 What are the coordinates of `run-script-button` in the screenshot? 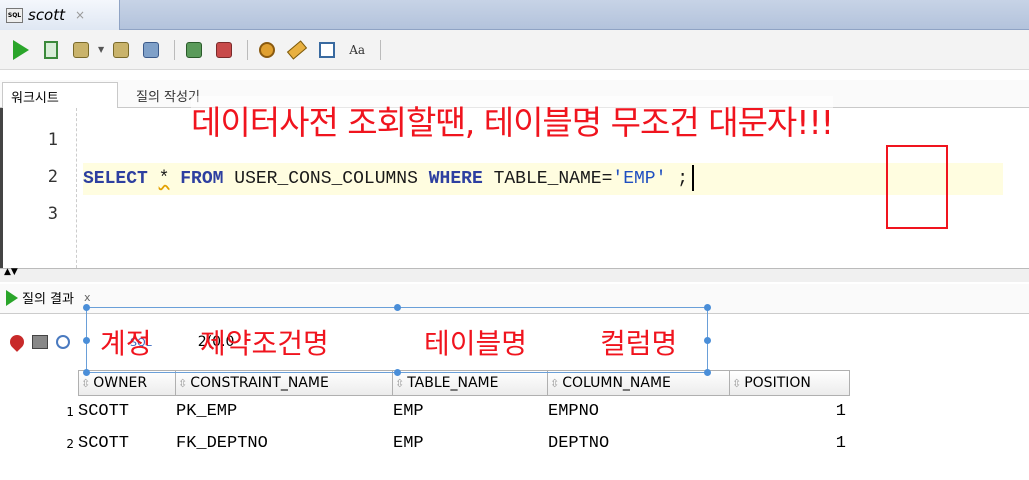 It's located at (51, 50).